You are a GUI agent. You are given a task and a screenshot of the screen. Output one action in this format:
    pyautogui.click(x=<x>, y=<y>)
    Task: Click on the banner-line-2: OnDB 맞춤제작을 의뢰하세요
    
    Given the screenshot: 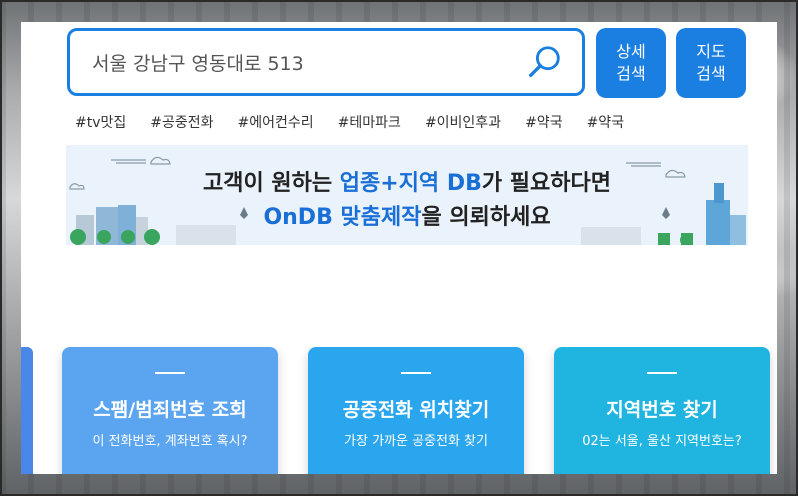 What is the action you would take?
    pyautogui.click(x=407, y=215)
    